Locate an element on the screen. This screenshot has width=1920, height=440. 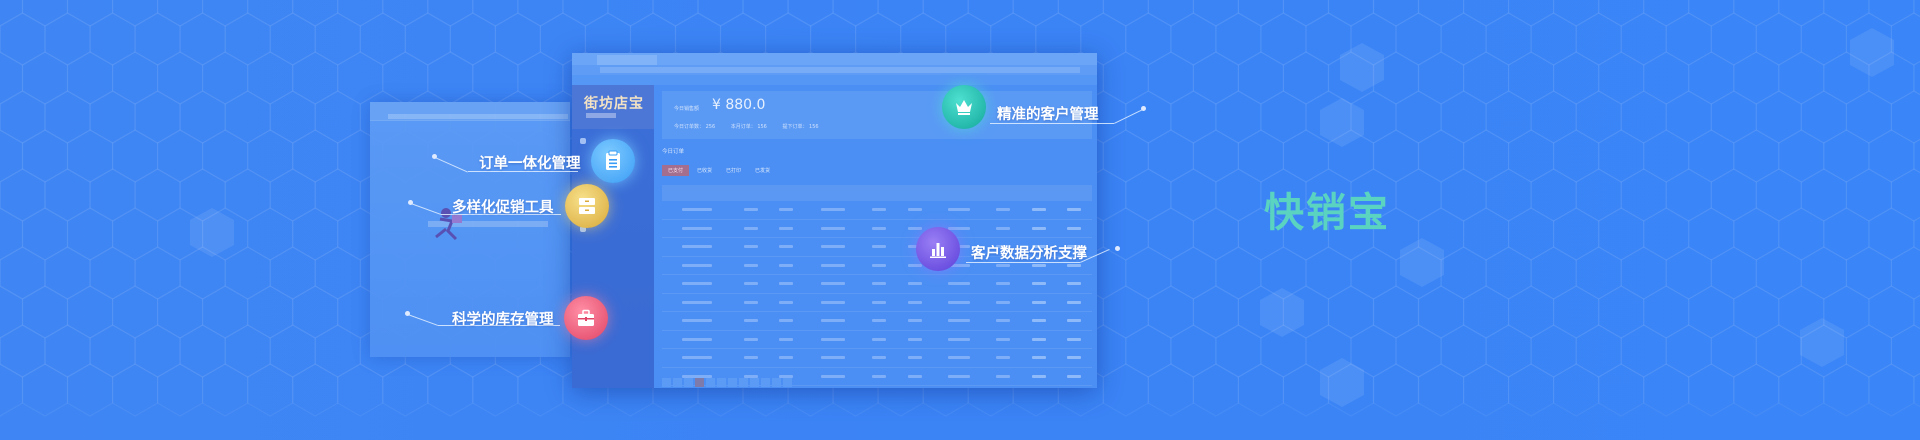
callout-dot is located at coordinates (1143, 108).